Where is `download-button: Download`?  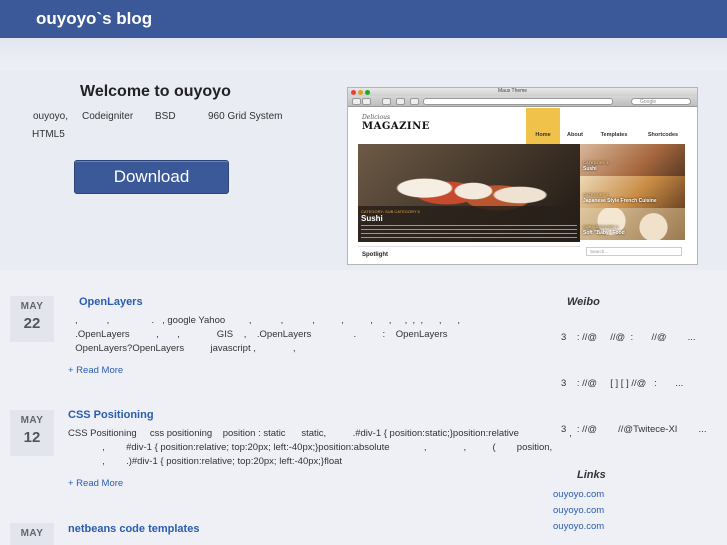
download-button: Download is located at coordinates (151, 177).